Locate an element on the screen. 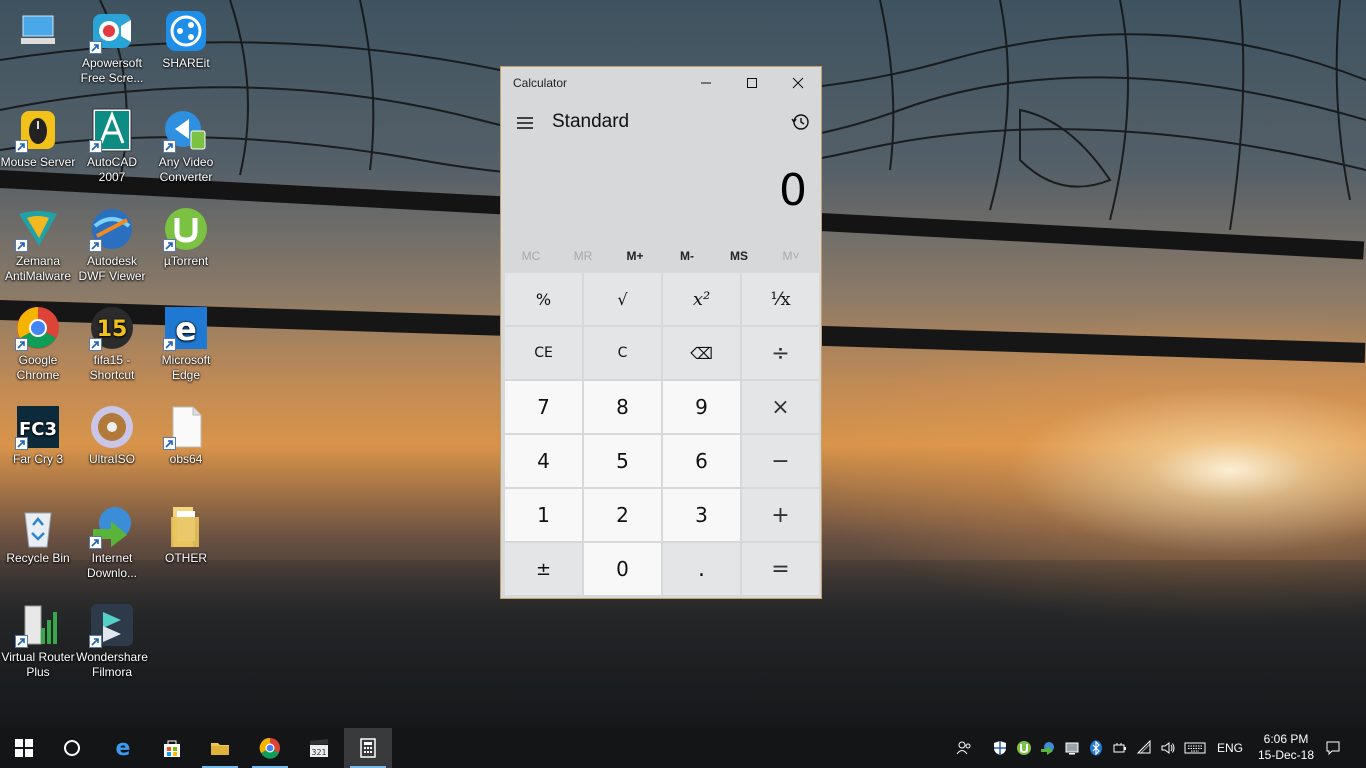 Image resolution: width=1366 pixels, height=768 pixels. digit-6-button: 6 is located at coordinates (701, 461).